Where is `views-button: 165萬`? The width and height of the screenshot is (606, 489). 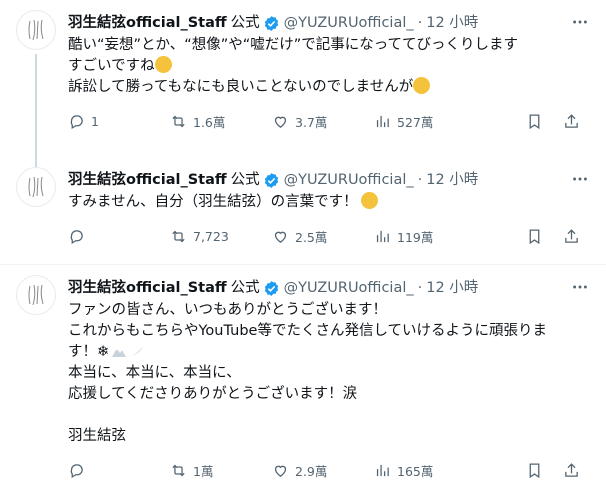
views-button: 165萬 is located at coordinates (425, 470).